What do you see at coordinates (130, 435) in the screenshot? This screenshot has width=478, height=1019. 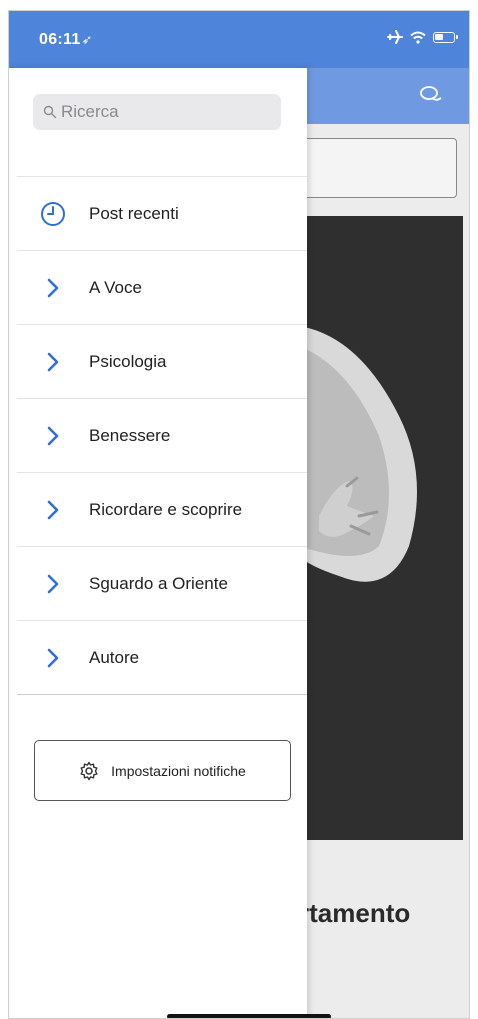 I see `menu-item-label: Benessere` at bounding box center [130, 435].